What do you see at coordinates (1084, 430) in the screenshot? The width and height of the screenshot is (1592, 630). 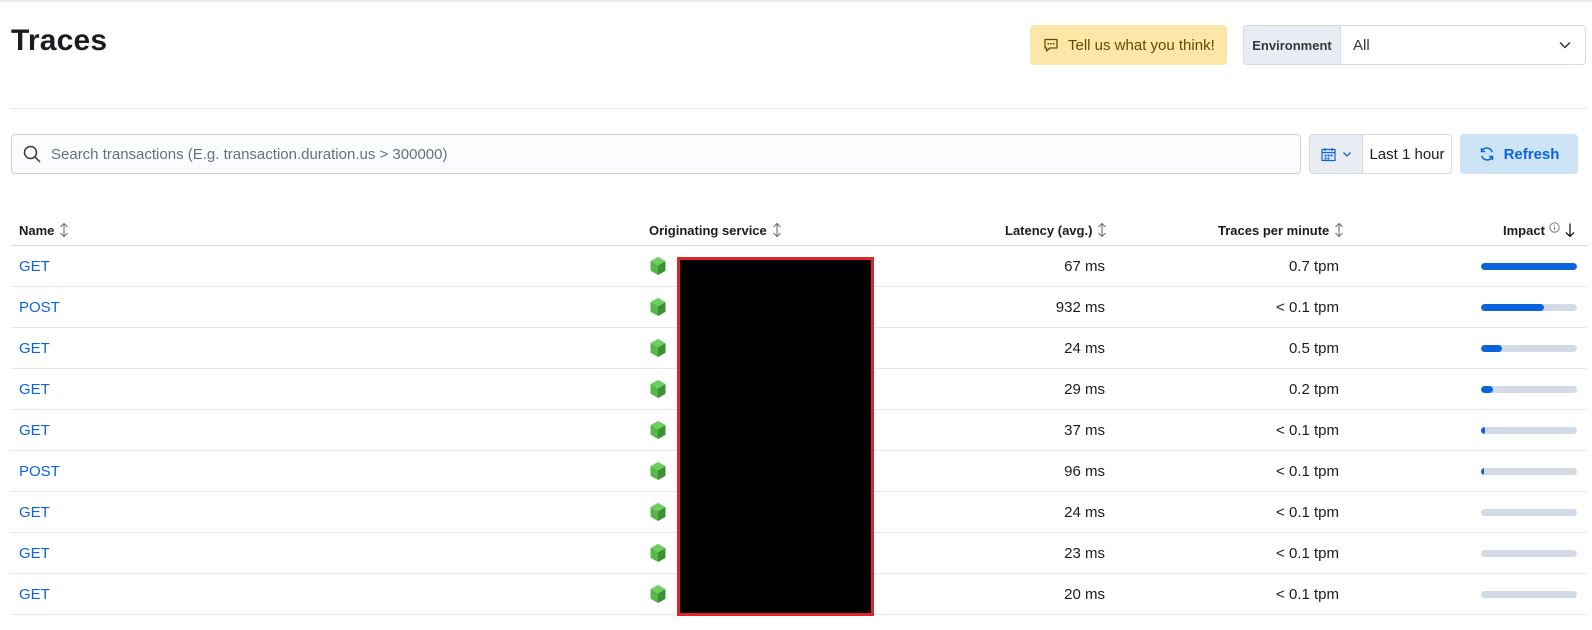 I see `latency-cell: 37 ms` at bounding box center [1084, 430].